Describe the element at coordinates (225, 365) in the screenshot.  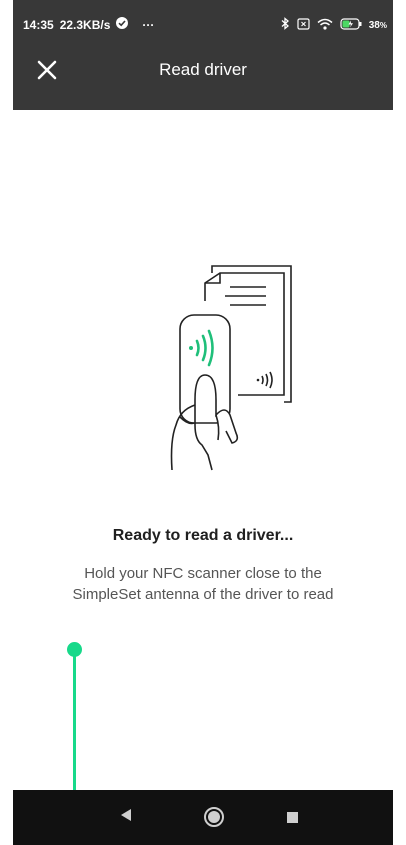
I see `nfc-scanner-illustration` at that location.